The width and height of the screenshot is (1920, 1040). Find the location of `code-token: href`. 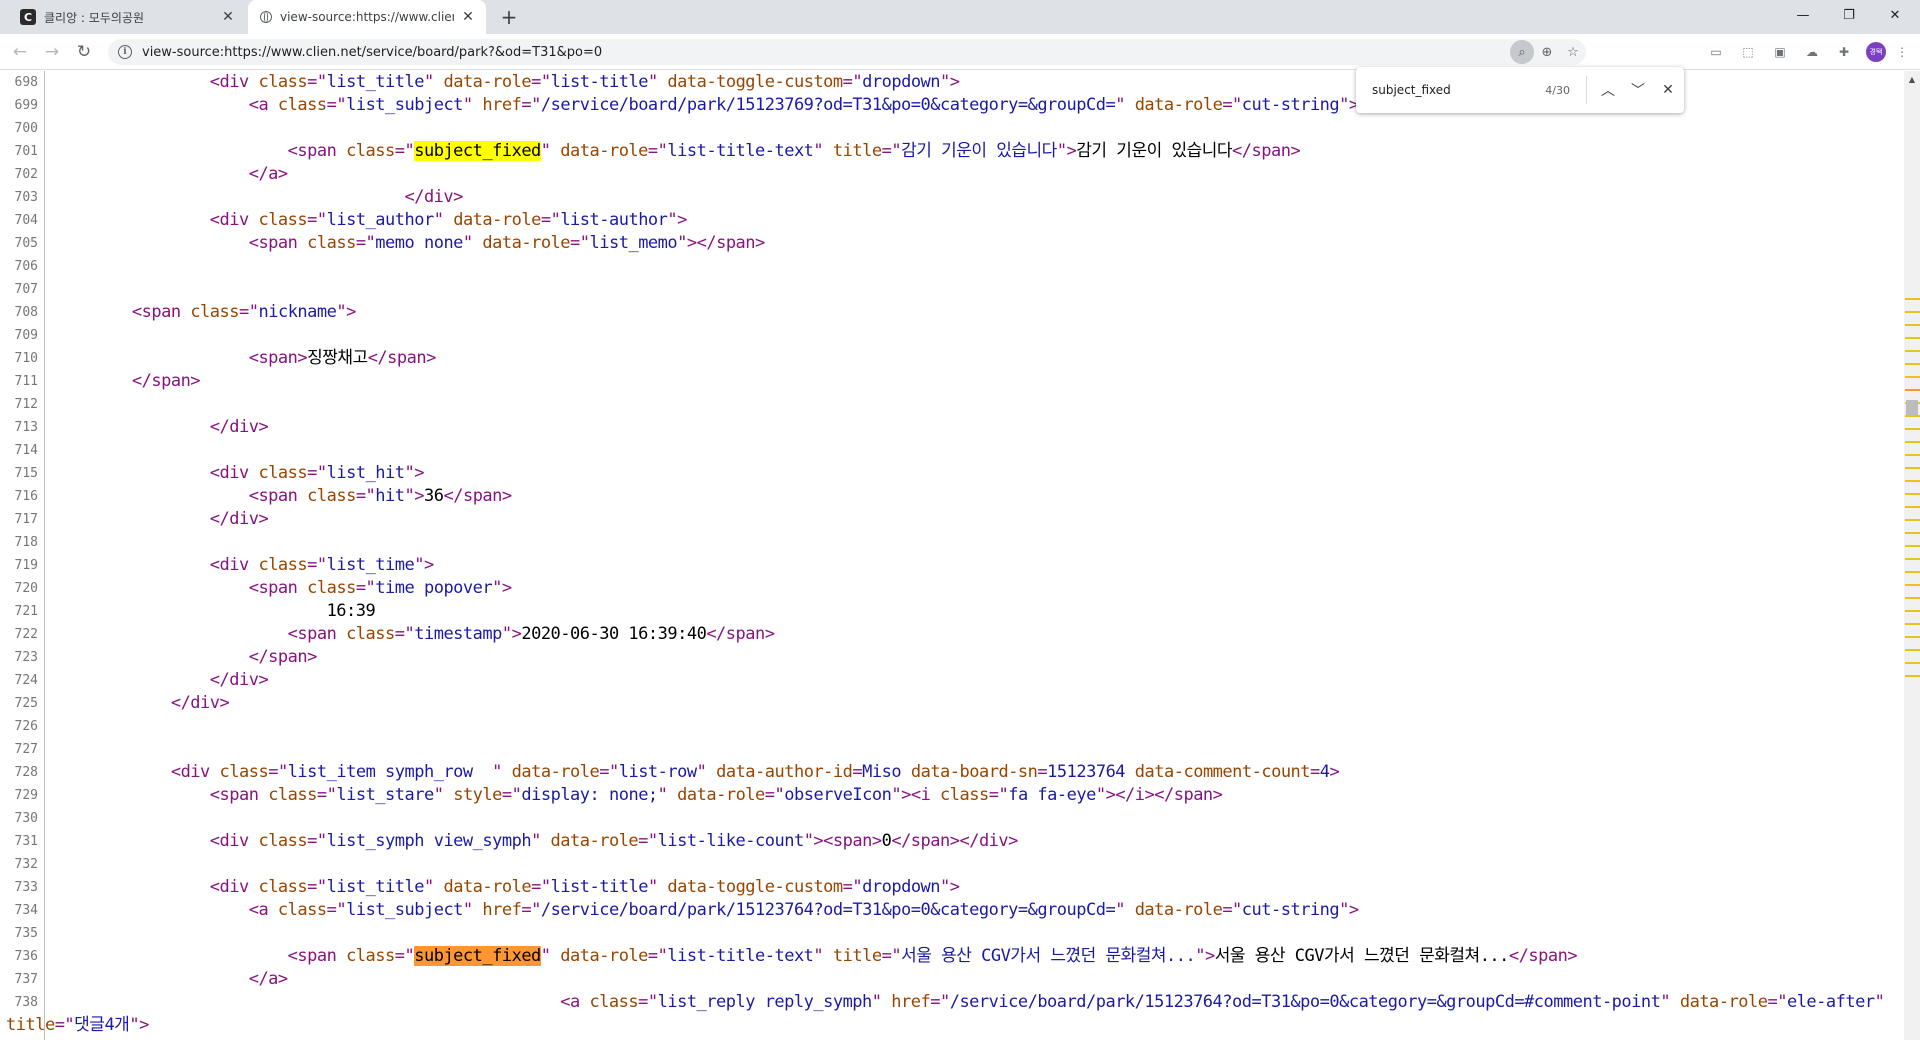

code-token: href is located at coordinates (911, 1002).